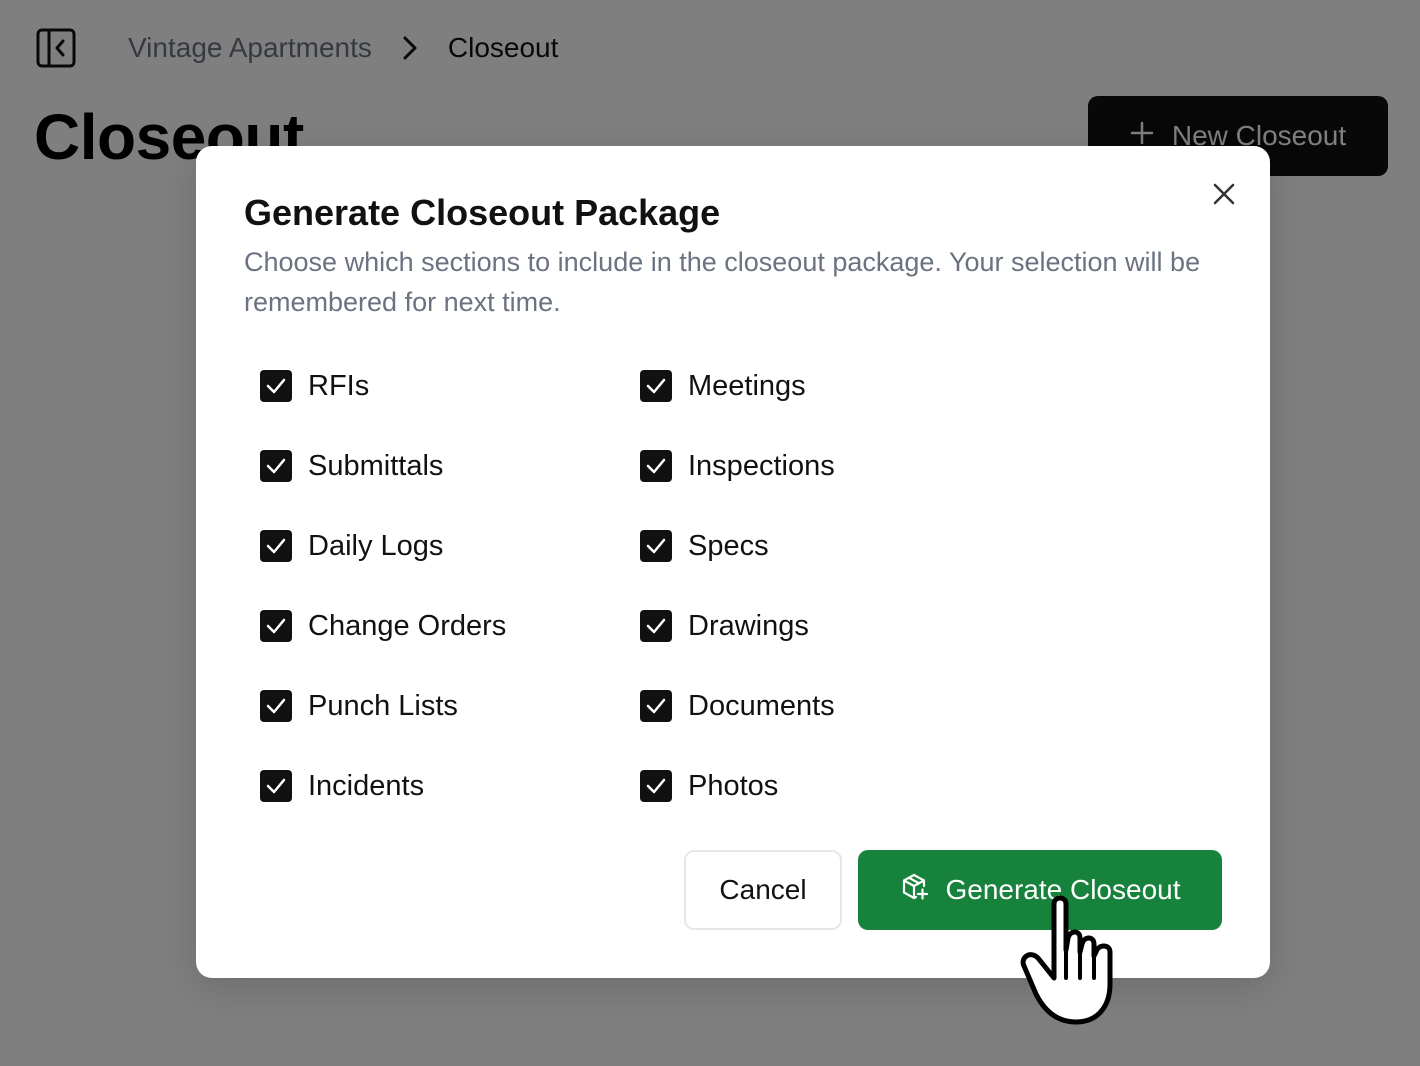 The width and height of the screenshot is (1420, 1066). What do you see at coordinates (830, 626) in the screenshot?
I see `option-drawings: Drawings` at bounding box center [830, 626].